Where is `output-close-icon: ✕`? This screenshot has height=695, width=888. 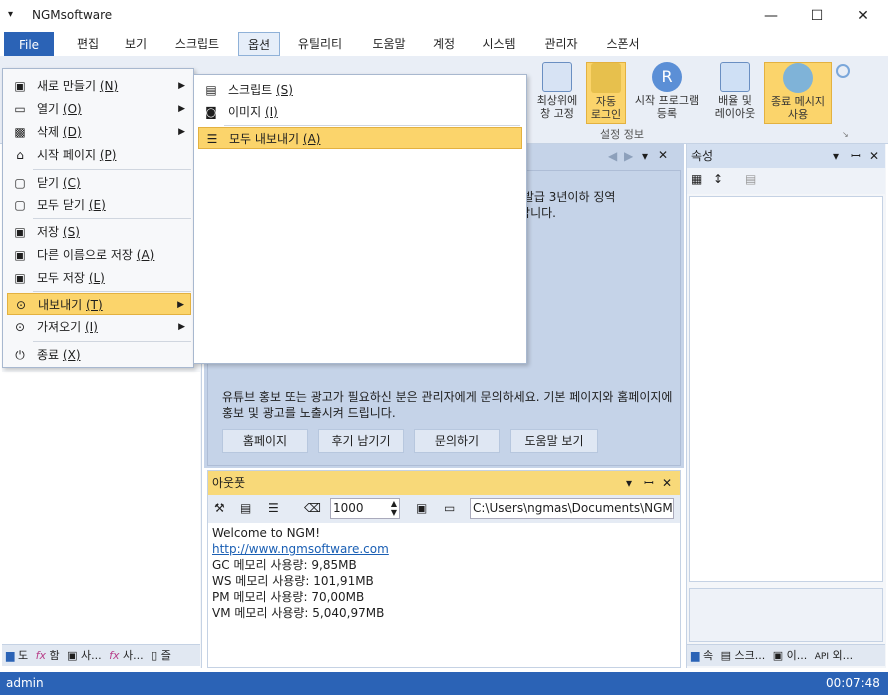 output-close-icon: ✕ is located at coordinates (667, 483).